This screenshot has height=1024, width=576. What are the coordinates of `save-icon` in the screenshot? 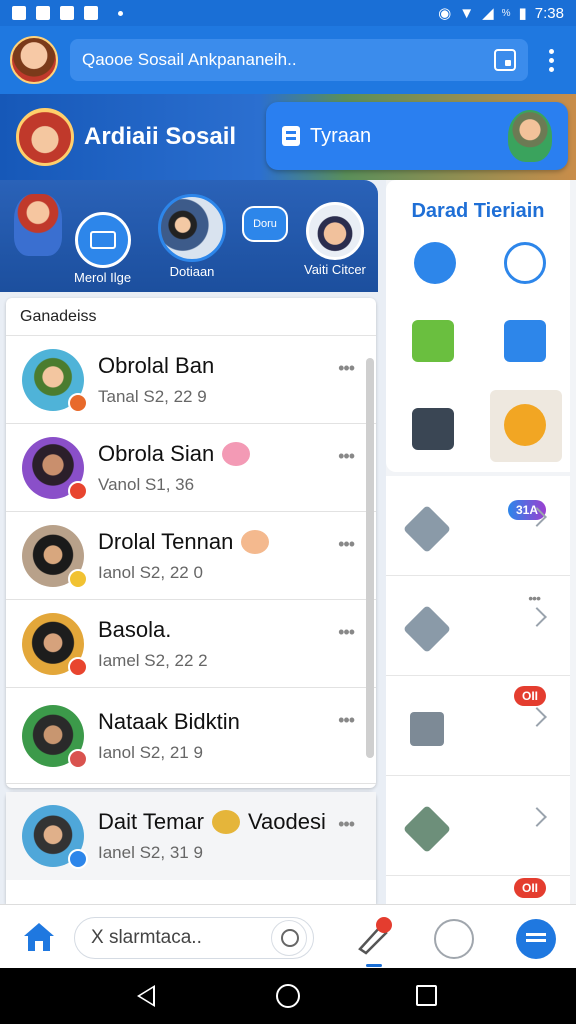 It's located at (505, 60).